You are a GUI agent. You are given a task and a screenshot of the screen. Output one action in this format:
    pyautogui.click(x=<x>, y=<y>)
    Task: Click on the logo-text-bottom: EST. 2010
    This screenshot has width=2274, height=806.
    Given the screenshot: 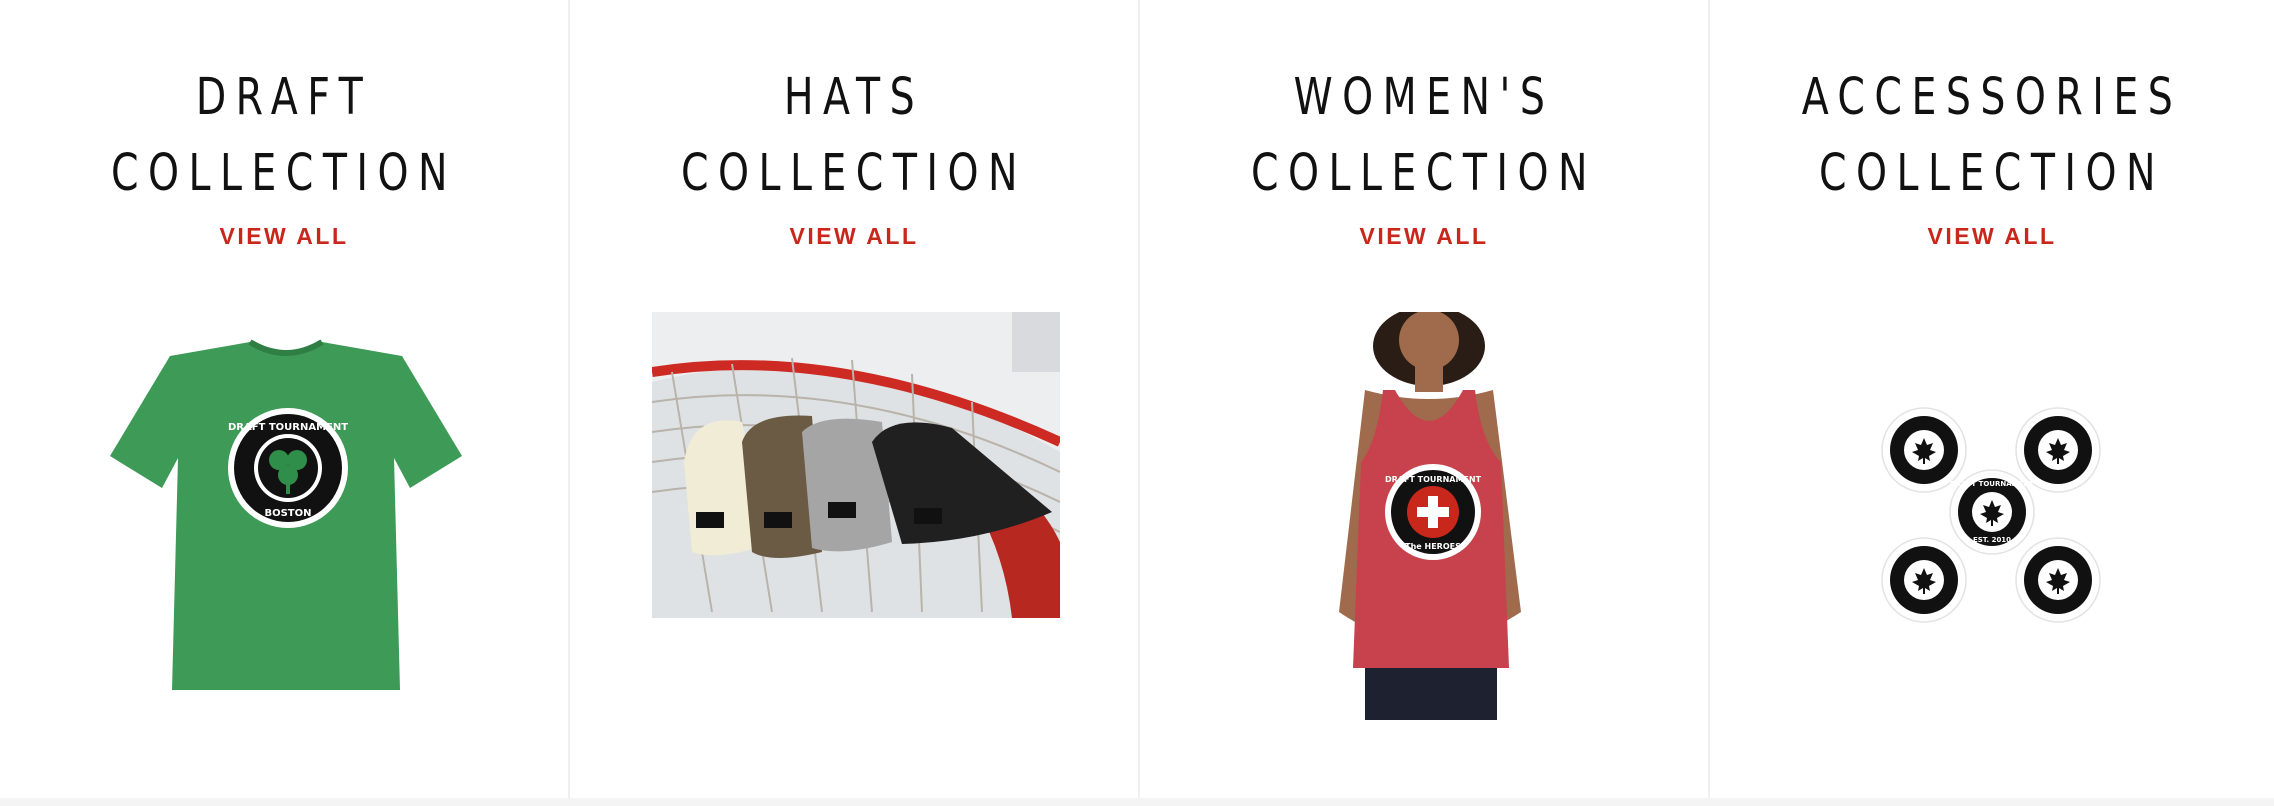 What is the action you would take?
    pyautogui.click(x=1992, y=540)
    